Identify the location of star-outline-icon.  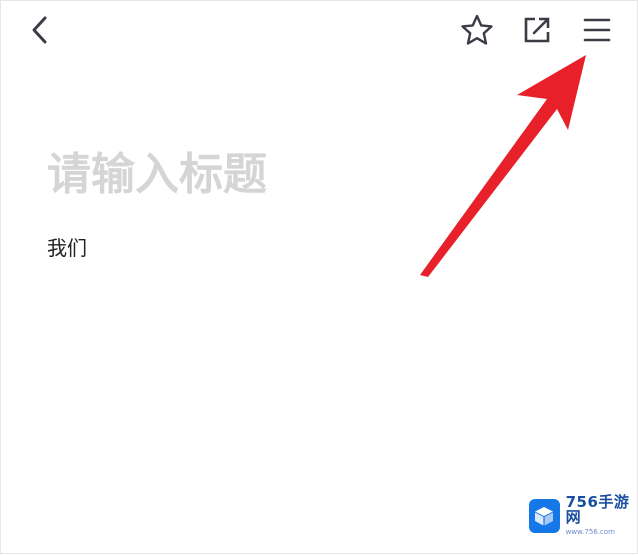
(477, 29).